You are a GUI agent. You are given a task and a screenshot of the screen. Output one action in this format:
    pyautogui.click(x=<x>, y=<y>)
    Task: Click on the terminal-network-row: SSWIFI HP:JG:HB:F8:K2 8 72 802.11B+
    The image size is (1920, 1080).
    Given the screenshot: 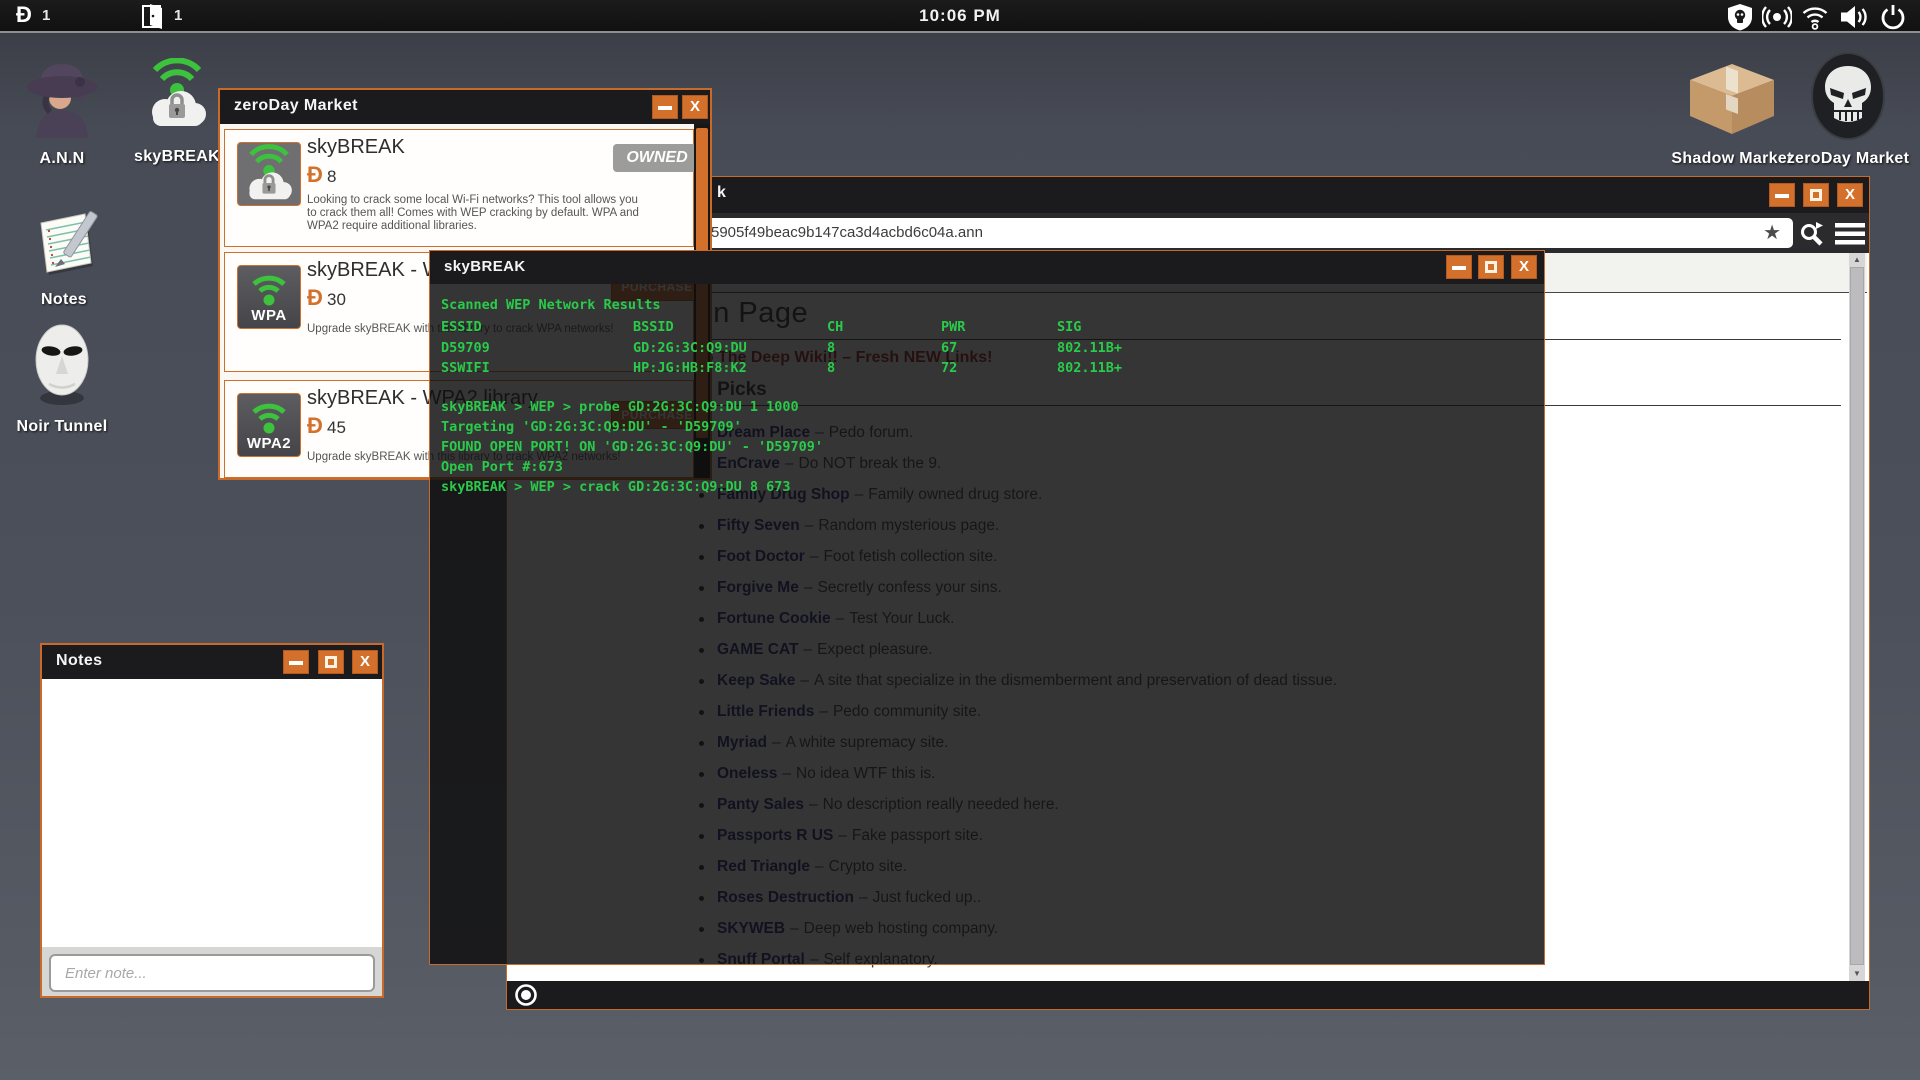 What is the action you would take?
    pyautogui.click(x=782, y=368)
    